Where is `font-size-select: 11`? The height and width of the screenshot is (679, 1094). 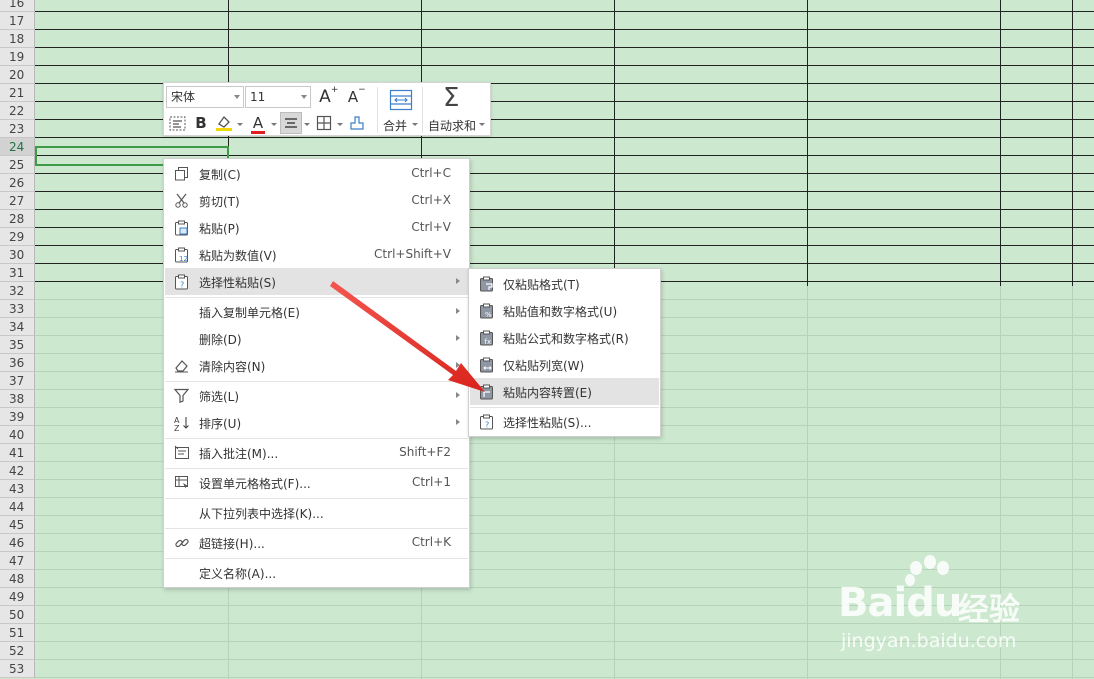 font-size-select: 11 is located at coordinates (278, 97).